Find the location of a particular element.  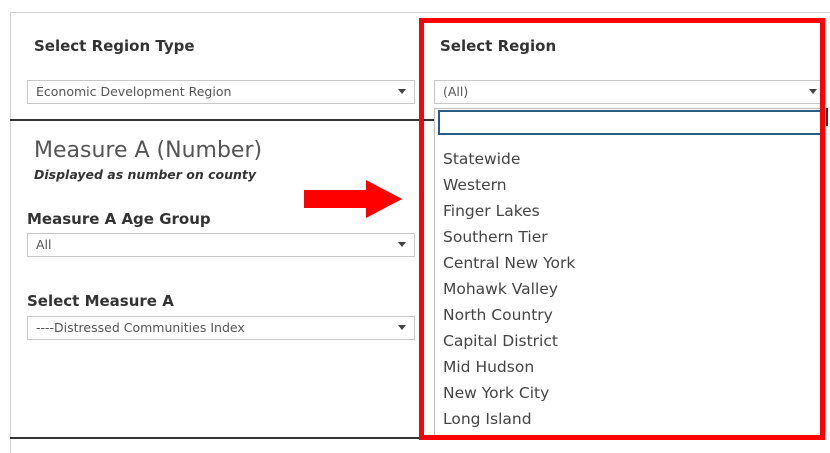

list-item: New York City is located at coordinates (496, 393).